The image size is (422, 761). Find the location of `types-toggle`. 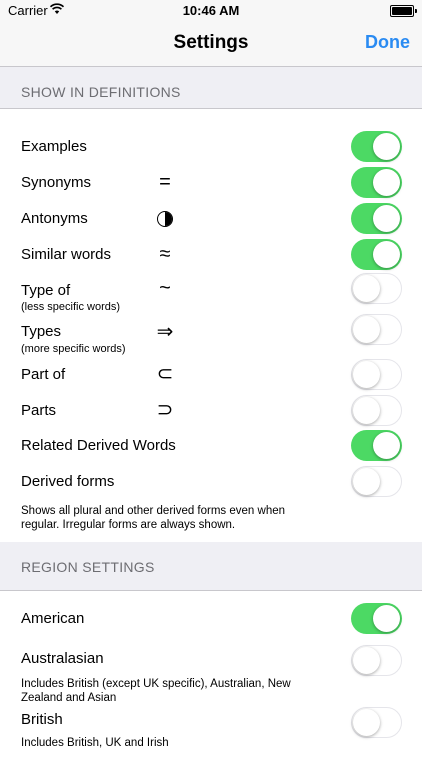

types-toggle is located at coordinates (376, 329).